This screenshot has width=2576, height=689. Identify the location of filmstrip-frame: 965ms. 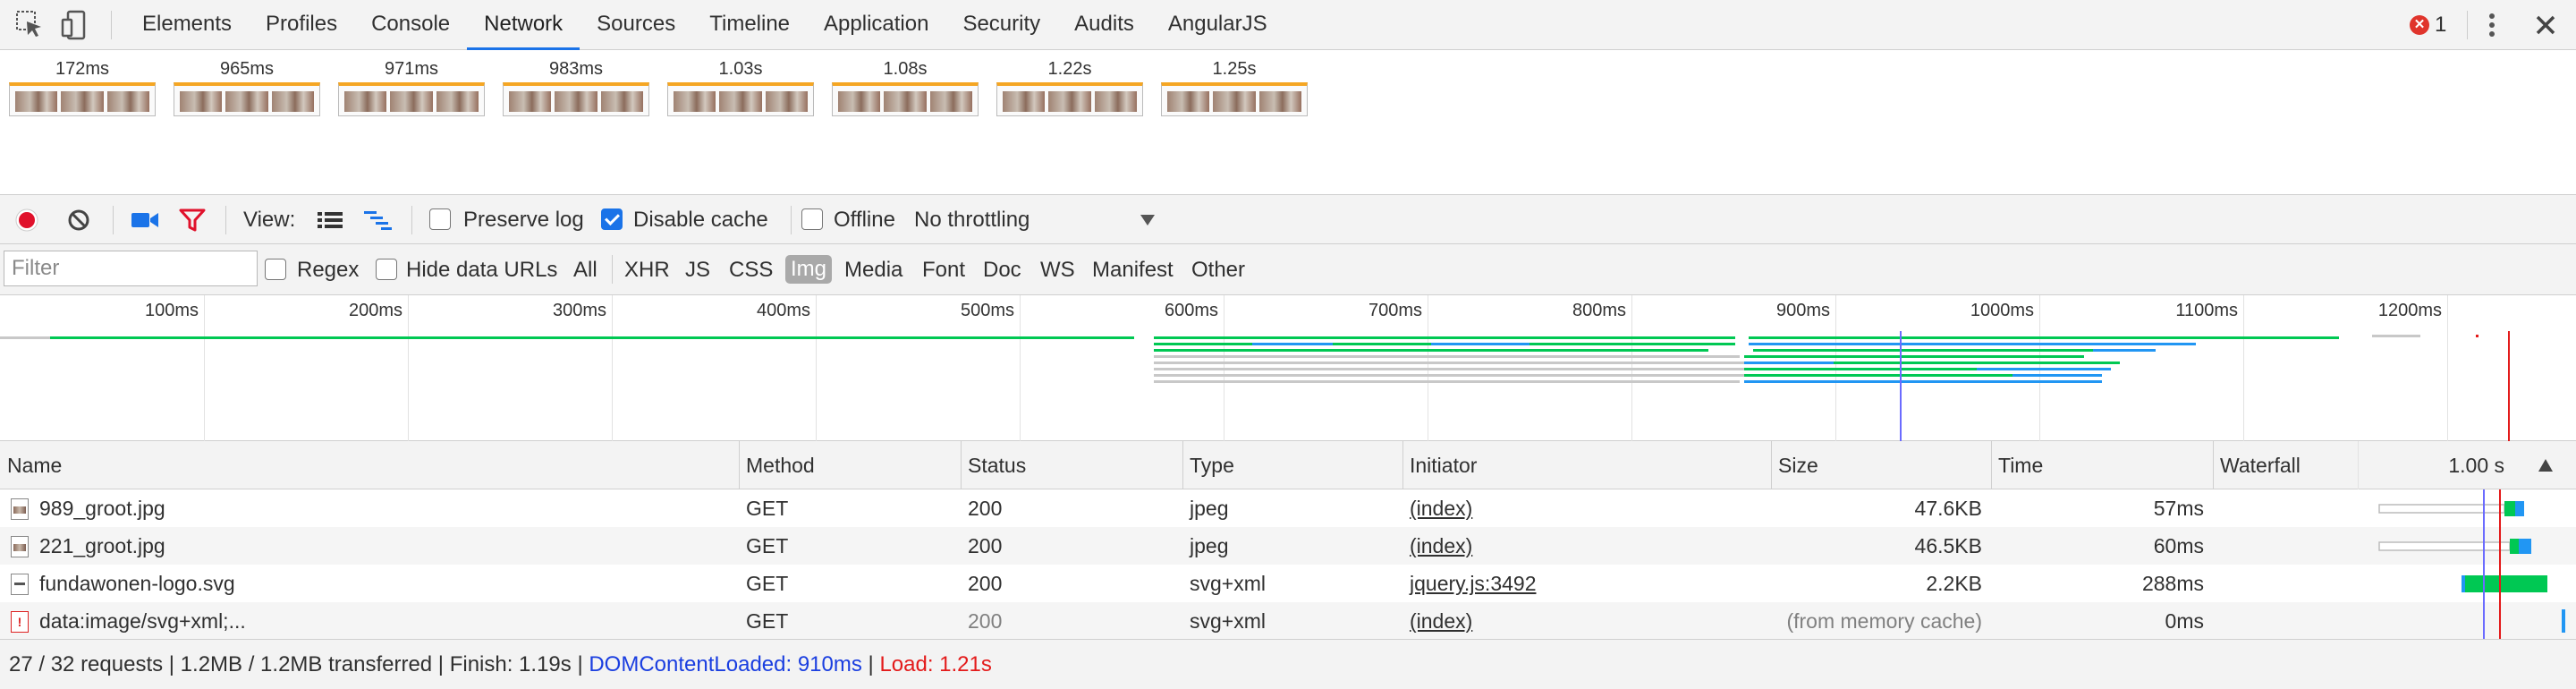
(247, 86).